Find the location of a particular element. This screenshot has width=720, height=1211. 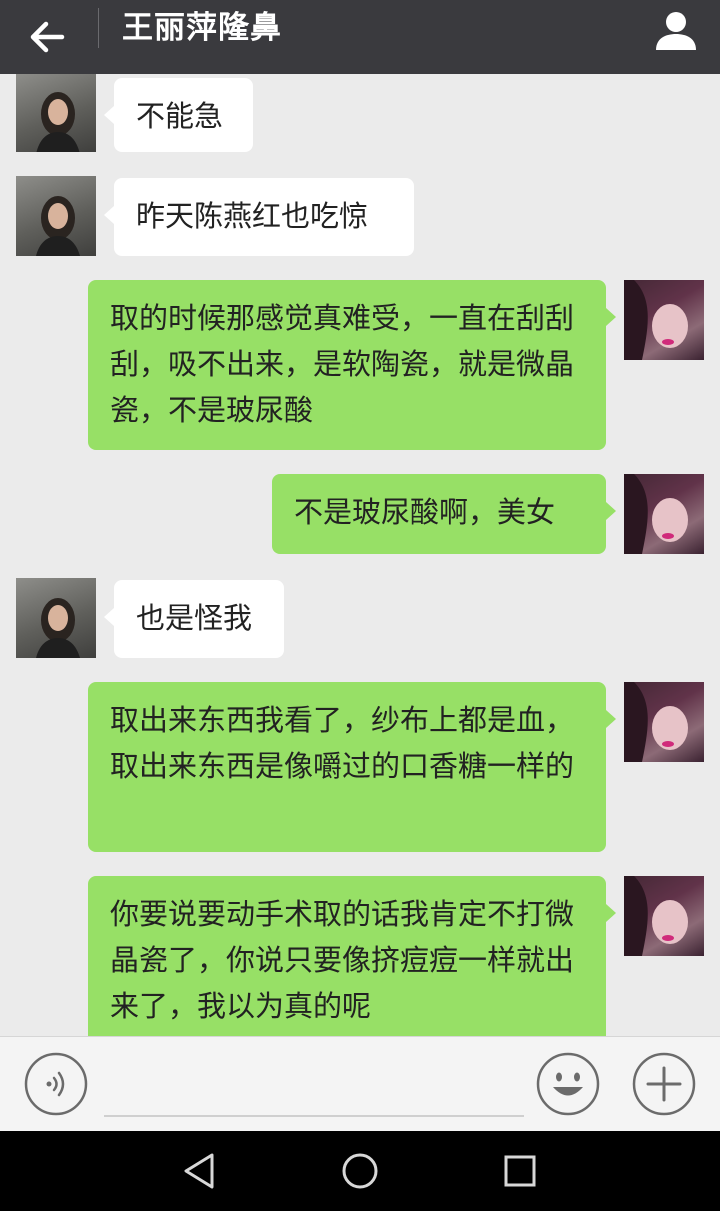

message-text: 也是怪我 is located at coordinates (194, 618).